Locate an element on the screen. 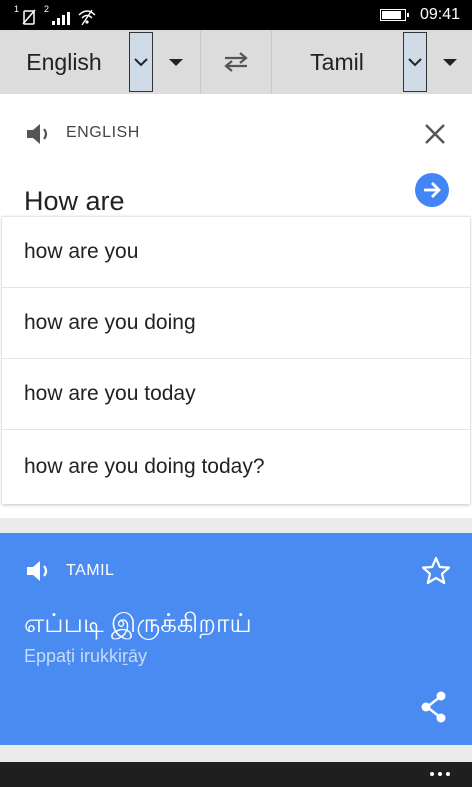 The image size is (472, 787). status-right: 09:41 is located at coordinates (419, 15).